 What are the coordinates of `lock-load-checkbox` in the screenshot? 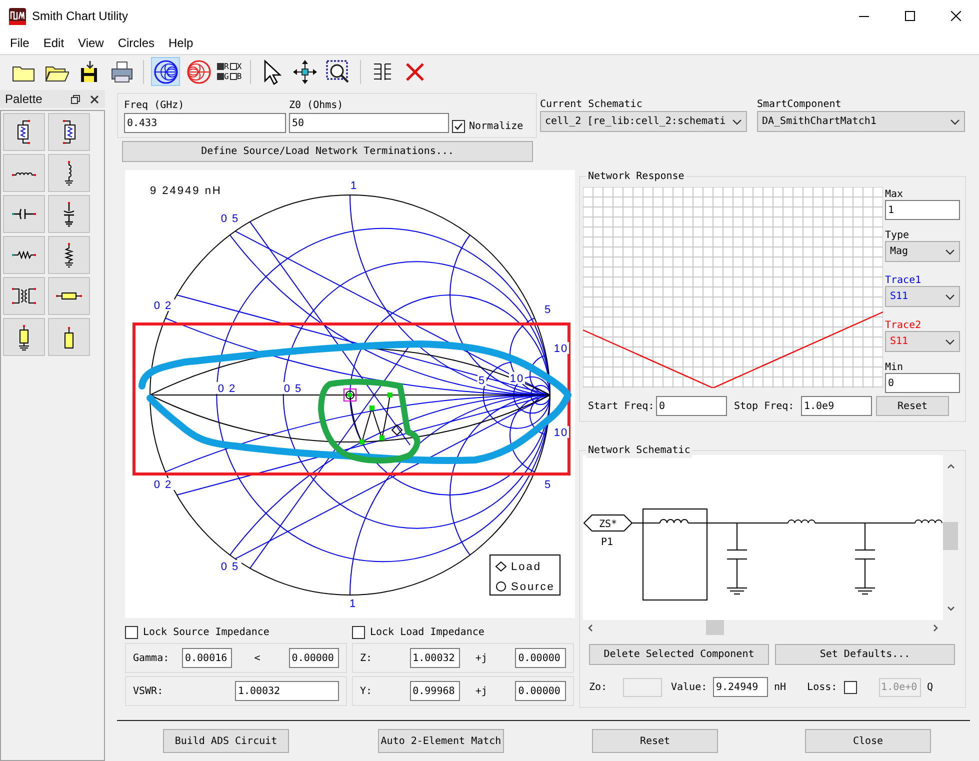 It's located at (358, 632).